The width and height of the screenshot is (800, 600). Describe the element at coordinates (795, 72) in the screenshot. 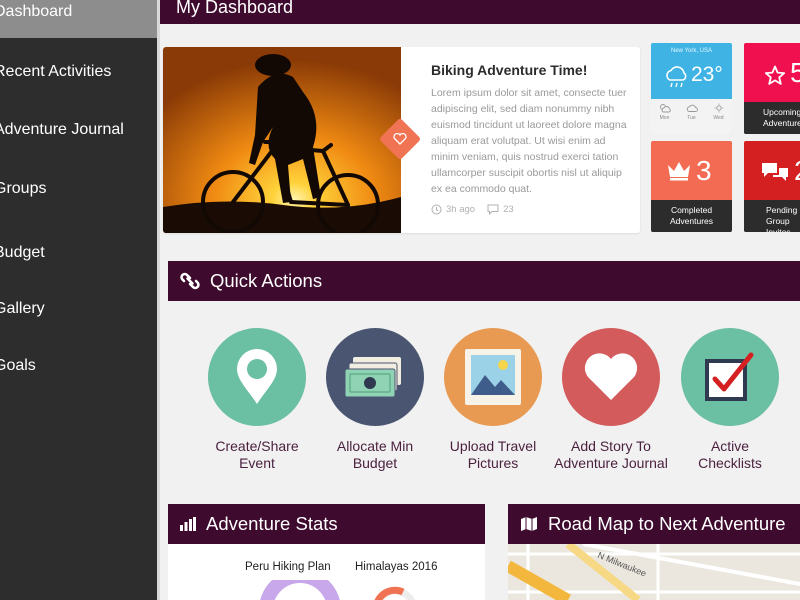

I see `upcoming-count: 5` at that location.